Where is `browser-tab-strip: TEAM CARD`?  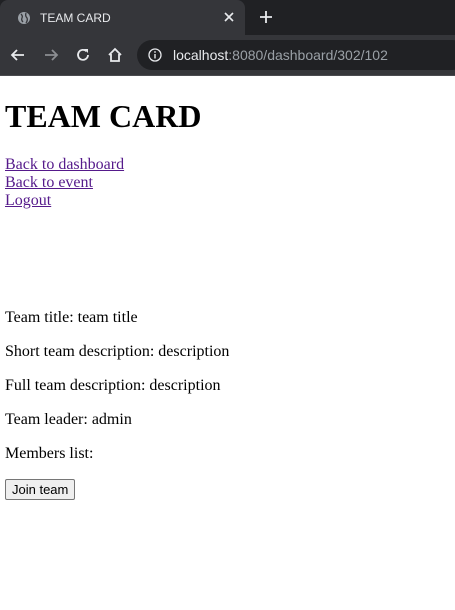
browser-tab-strip: TEAM CARD is located at coordinates (227, 17).